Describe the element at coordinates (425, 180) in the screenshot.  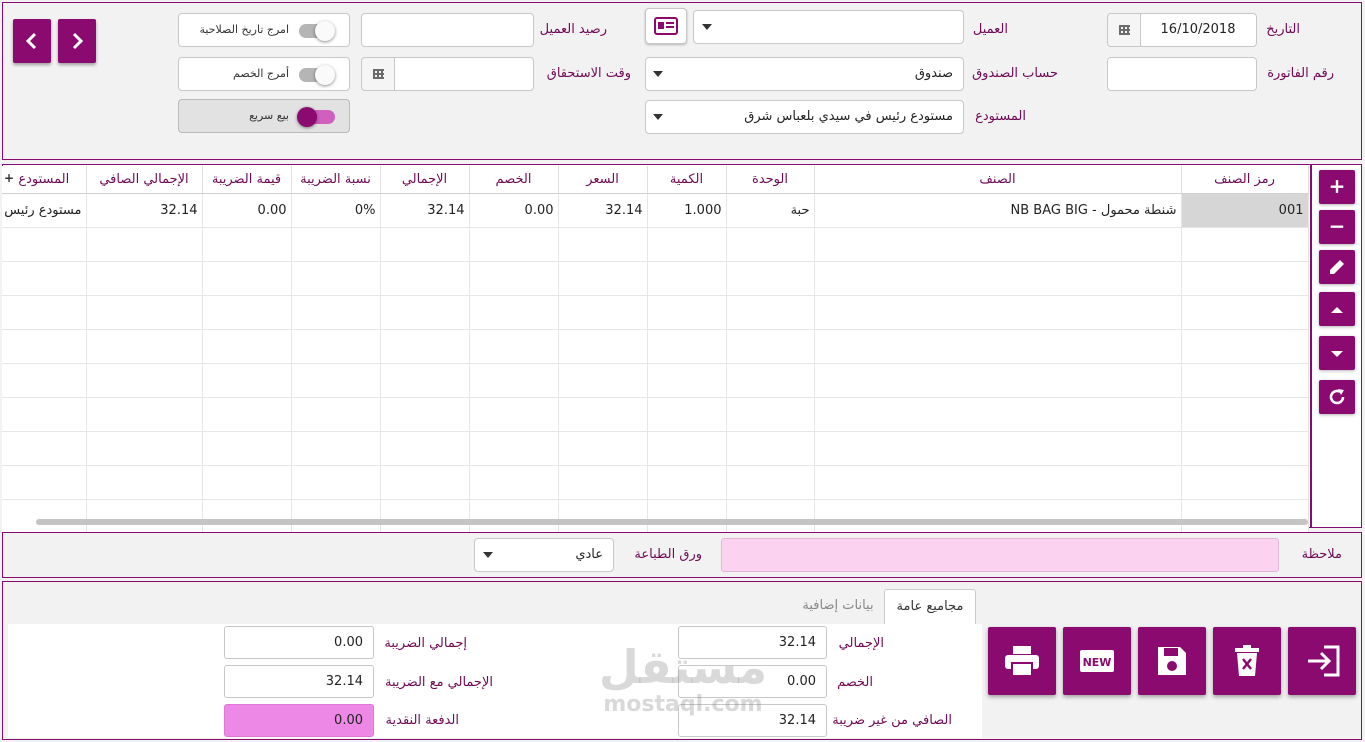
I see `column-header: الإجمالي` at that location.